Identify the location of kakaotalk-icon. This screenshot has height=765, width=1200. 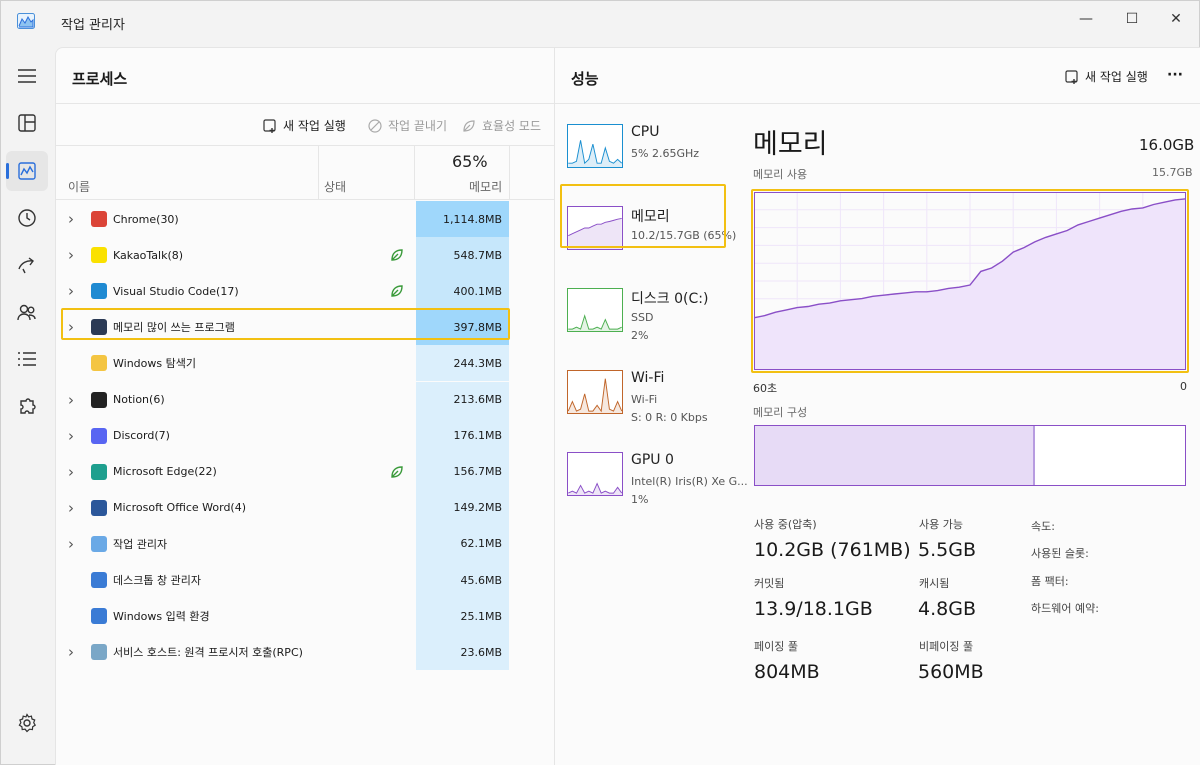
(99, 255).